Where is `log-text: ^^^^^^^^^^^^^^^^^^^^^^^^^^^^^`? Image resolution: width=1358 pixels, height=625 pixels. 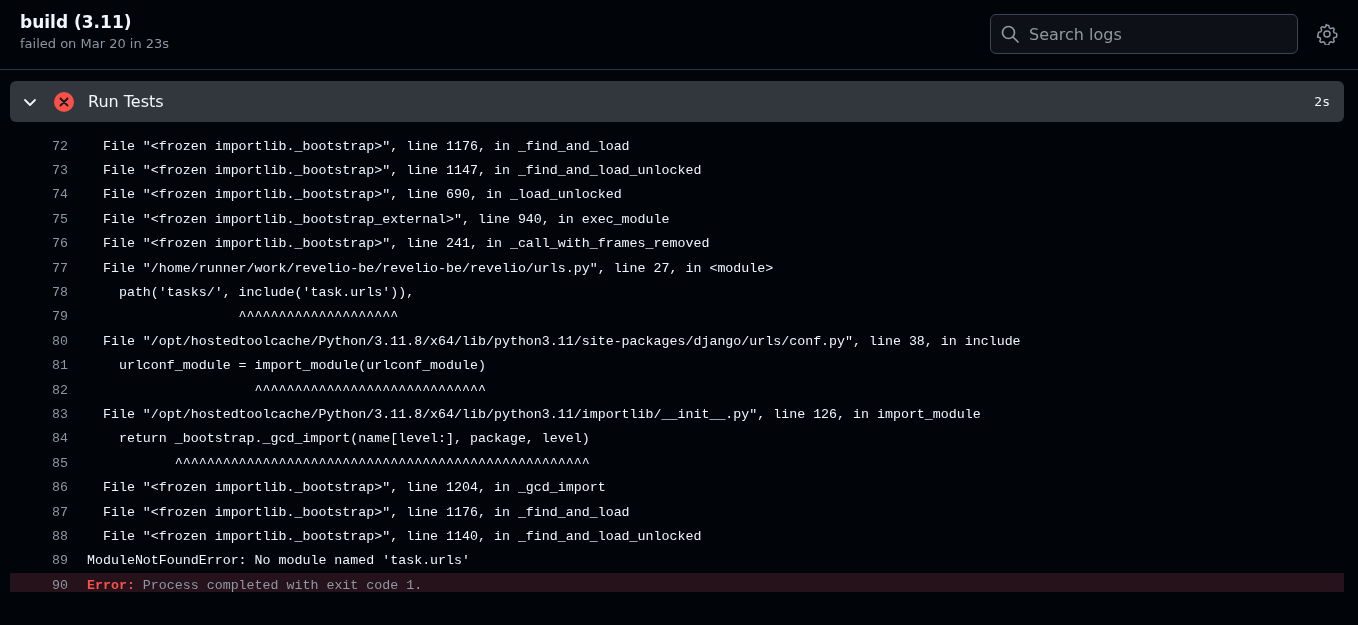 log-text: ^^^^^^^^^^^^^^^^^^^^^^^^^^^^^ is located at coordinates (369, 390).